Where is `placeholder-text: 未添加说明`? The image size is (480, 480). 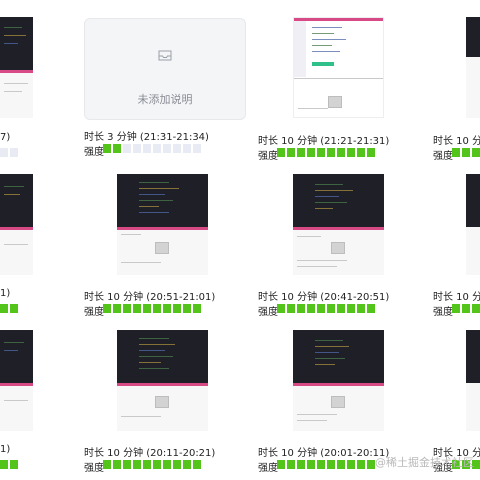 placeholder-text: 未添加说明 is located at coordinates (165, 99).